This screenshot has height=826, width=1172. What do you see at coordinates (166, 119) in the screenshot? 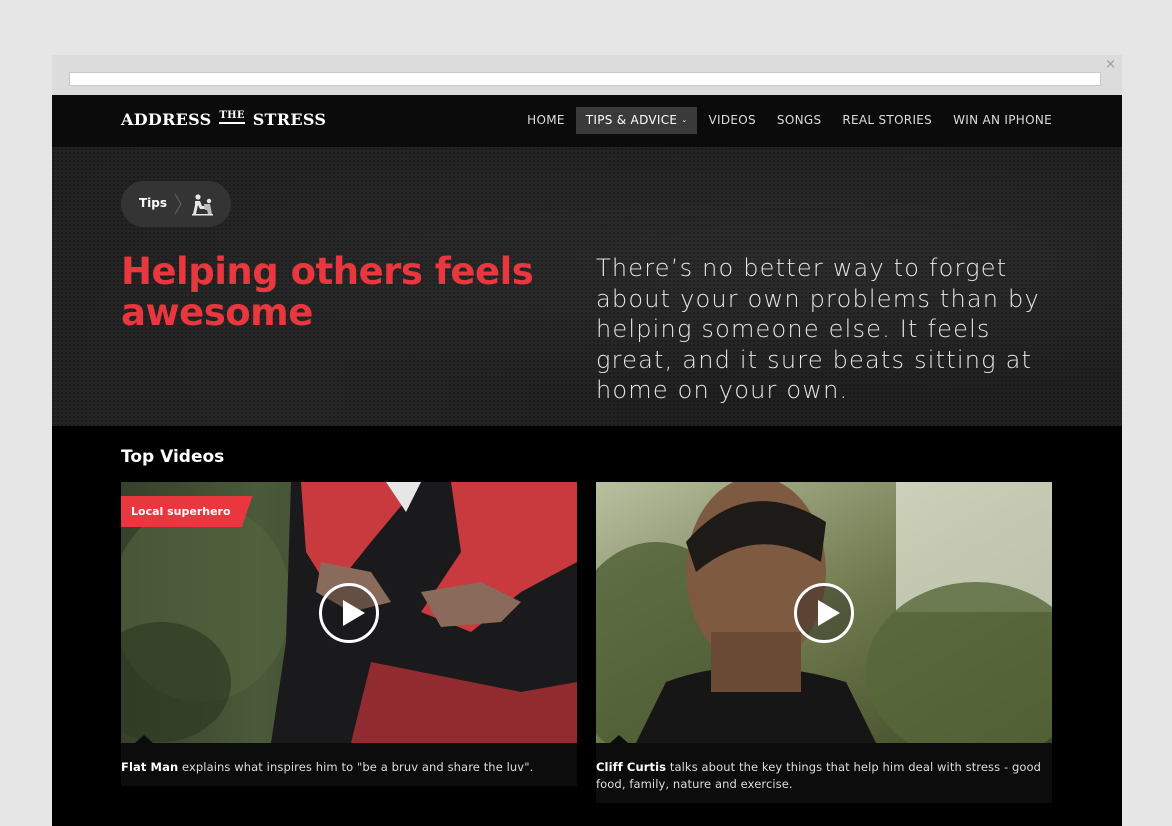
I see `logo-word-1: ADDRESS` at bounding box center [166, 119].